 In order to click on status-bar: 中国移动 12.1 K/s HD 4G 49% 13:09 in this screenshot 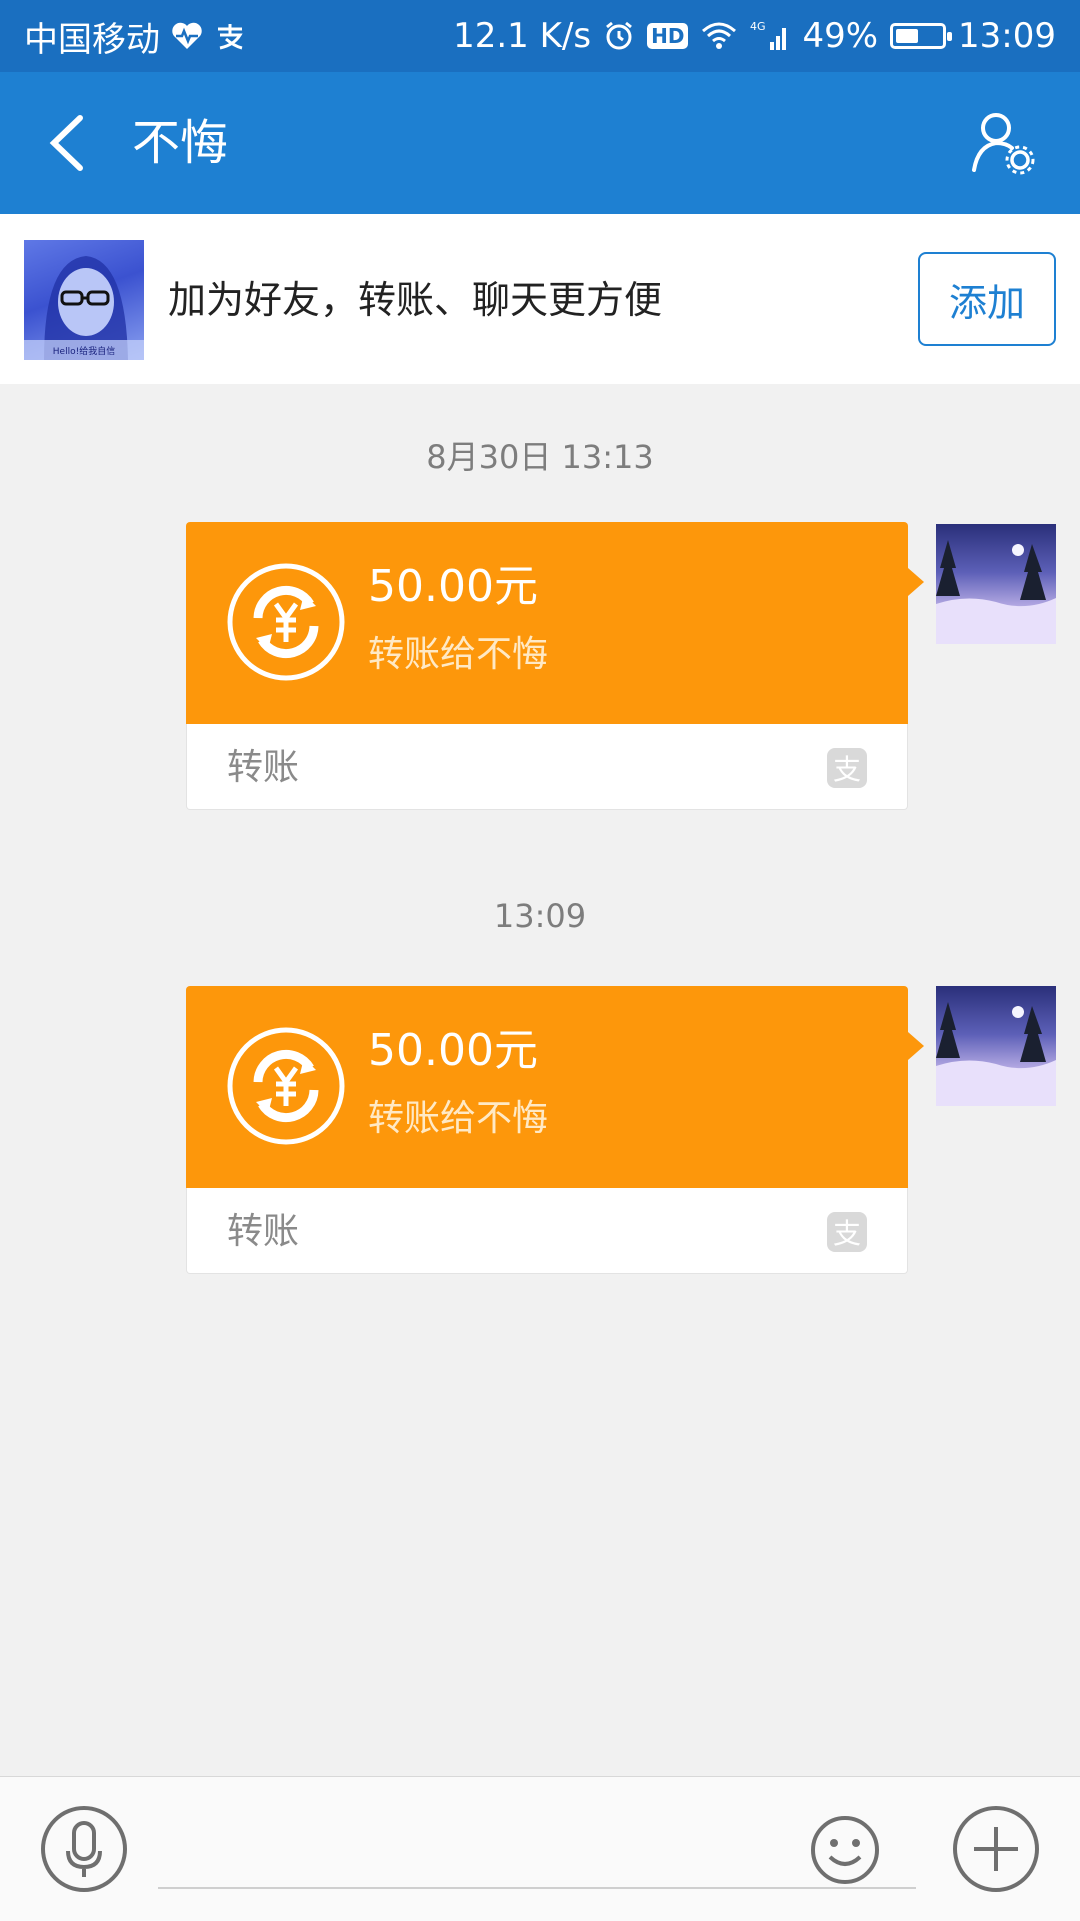, I will do `click(540, 36)`.